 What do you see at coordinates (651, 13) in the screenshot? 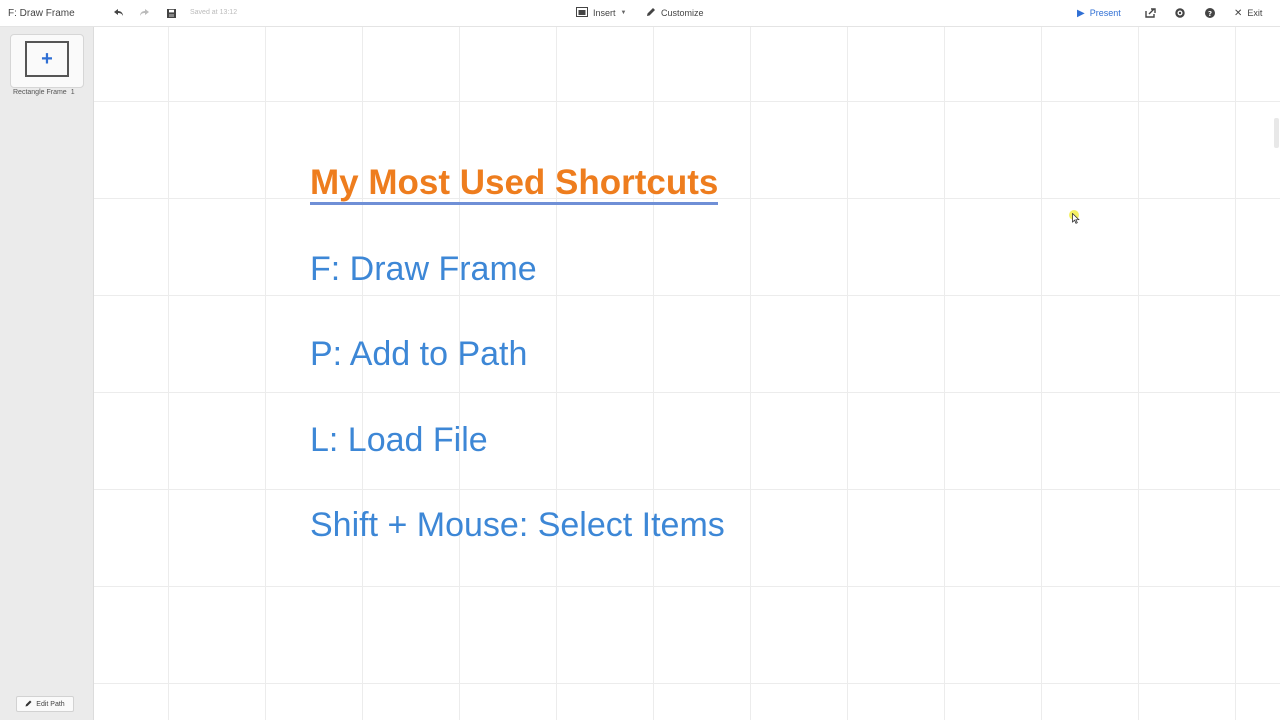
I see `pencil-icon` at bounding box center [651, 13].